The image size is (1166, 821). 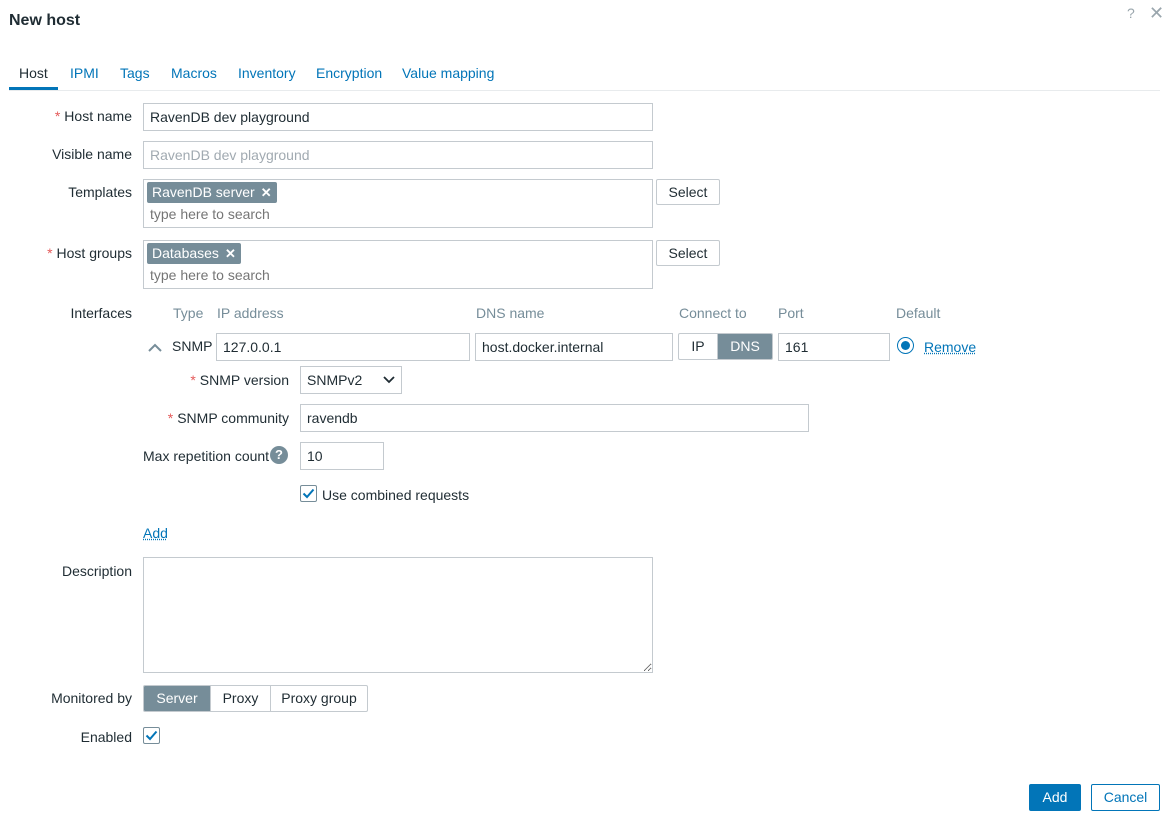 I want to click on monitored-by-proxy: Proxy, so click(x=240, y=698).